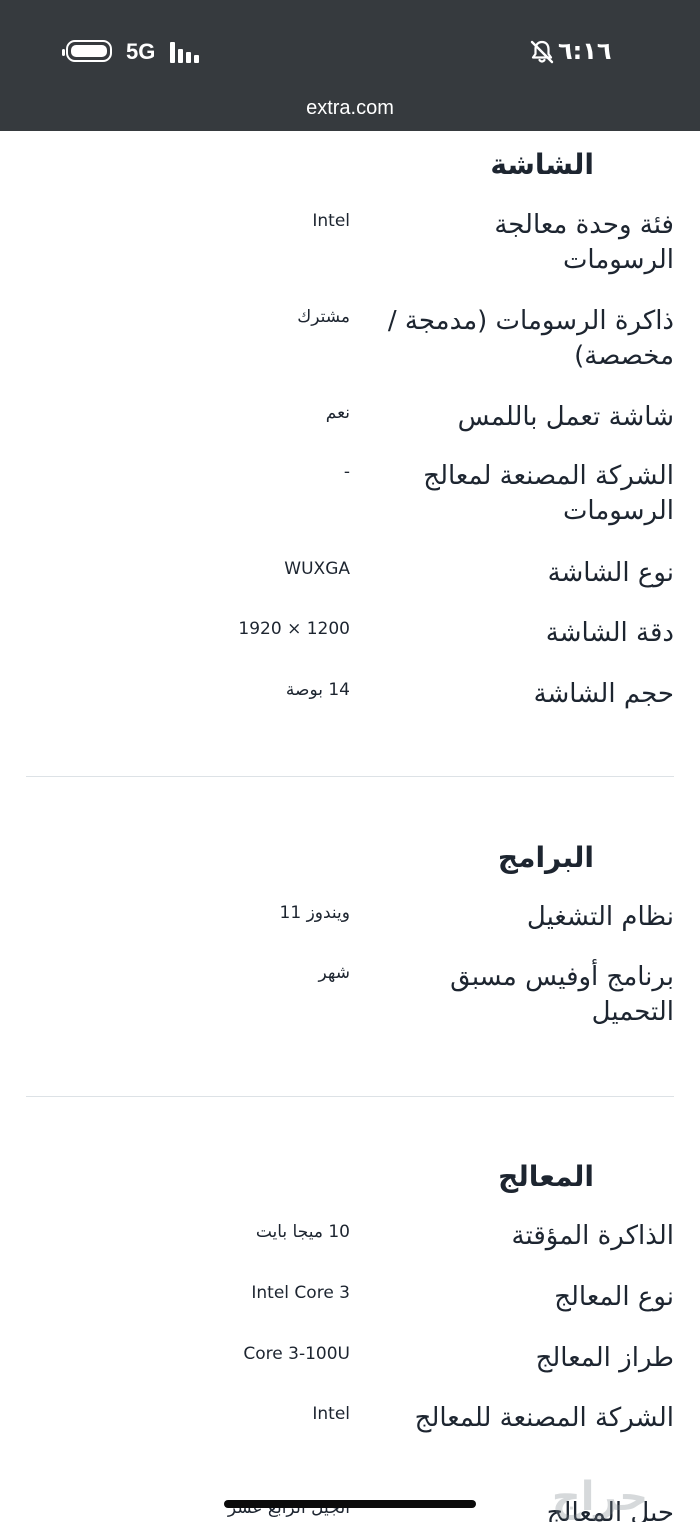  Describe the element at coordinates (545, 857) in the screenshot. I see `section-heading-software: البرامج` at that location.